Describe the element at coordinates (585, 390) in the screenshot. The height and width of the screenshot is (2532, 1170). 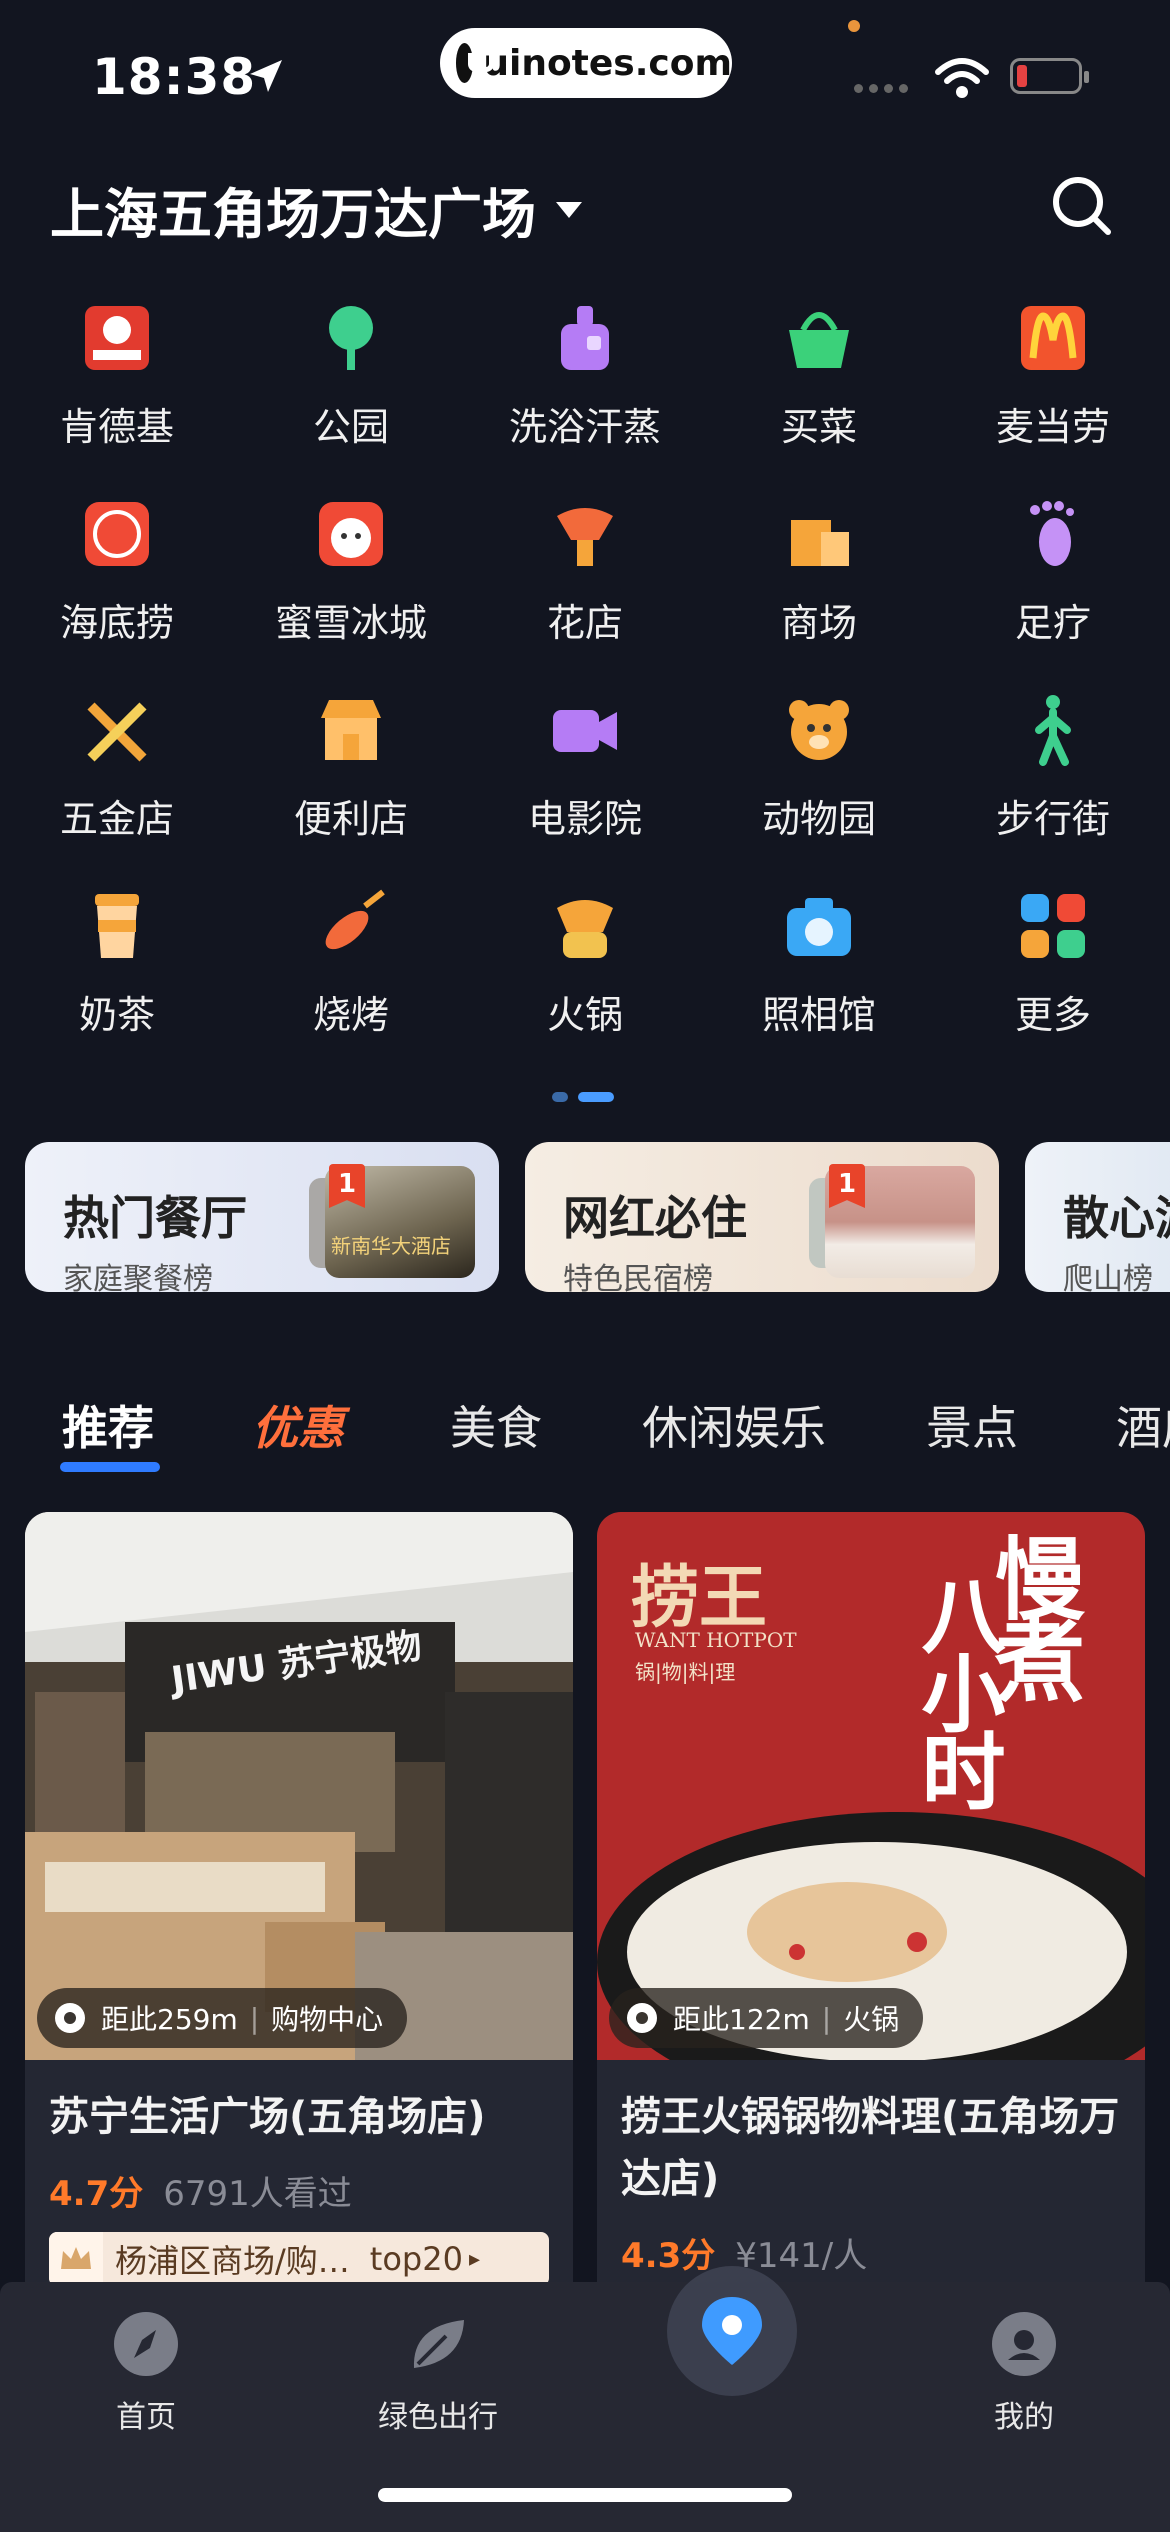
I see `category-bath: 洗浴汗蒸` at that location.